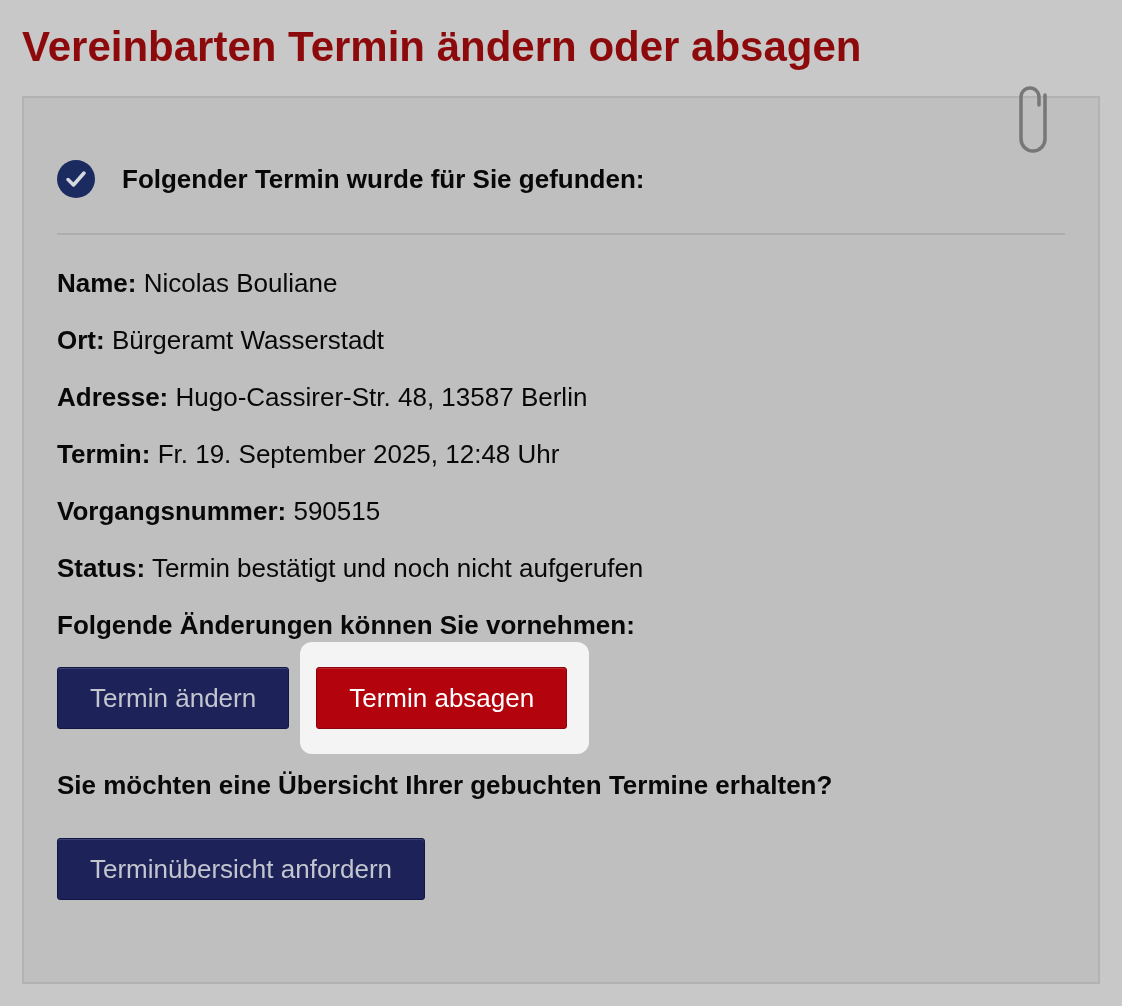 Image resolution: width=1122 pixels, height=1006 pixels. Describe the element at coordinates (351, 568) in the screenshot. I see `appointment-detail: Status: Termin bestätigt und noch nicht aufgerufen` at that location.